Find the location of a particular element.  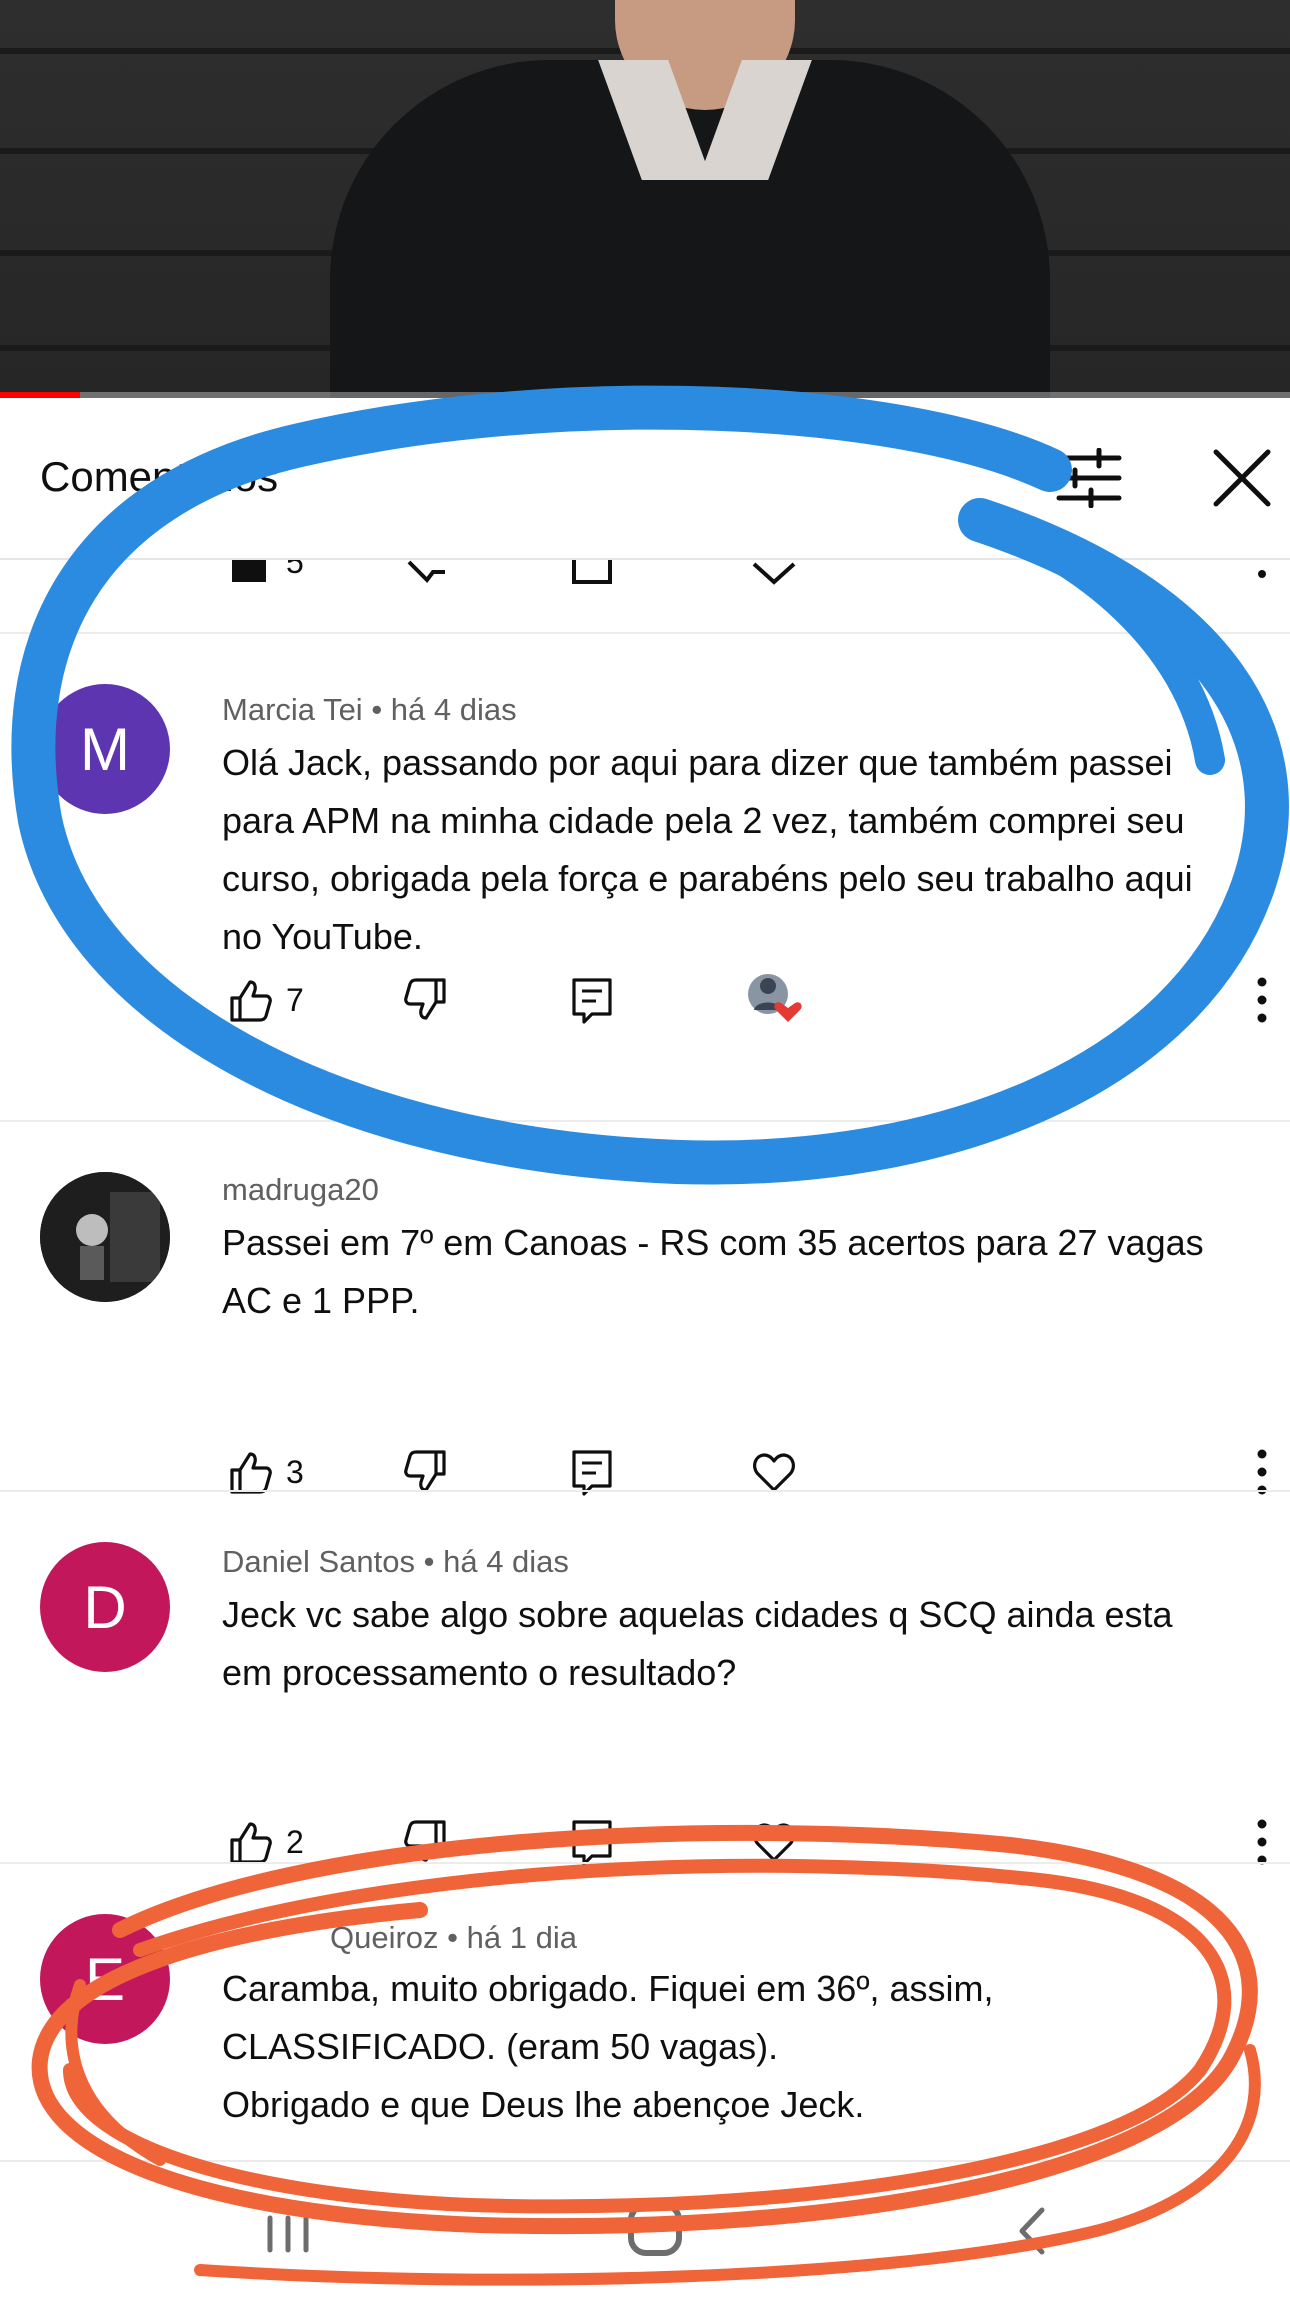

like-button: 7 is located at coordinates (265, 1000).